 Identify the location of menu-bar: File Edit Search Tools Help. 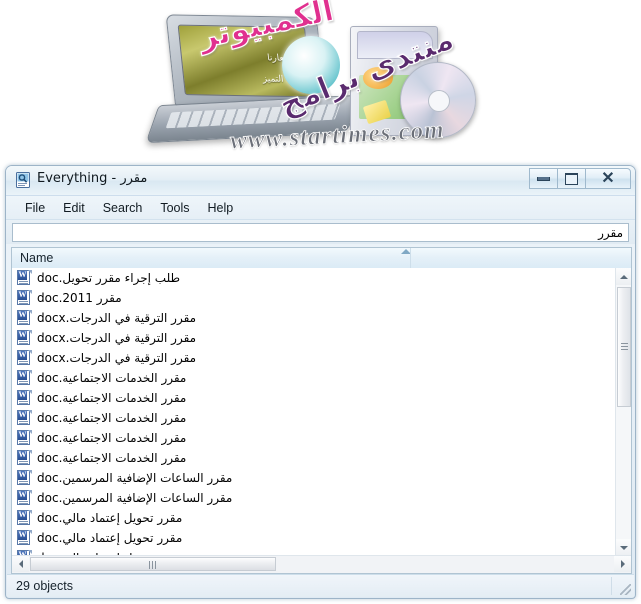
(320, 208).